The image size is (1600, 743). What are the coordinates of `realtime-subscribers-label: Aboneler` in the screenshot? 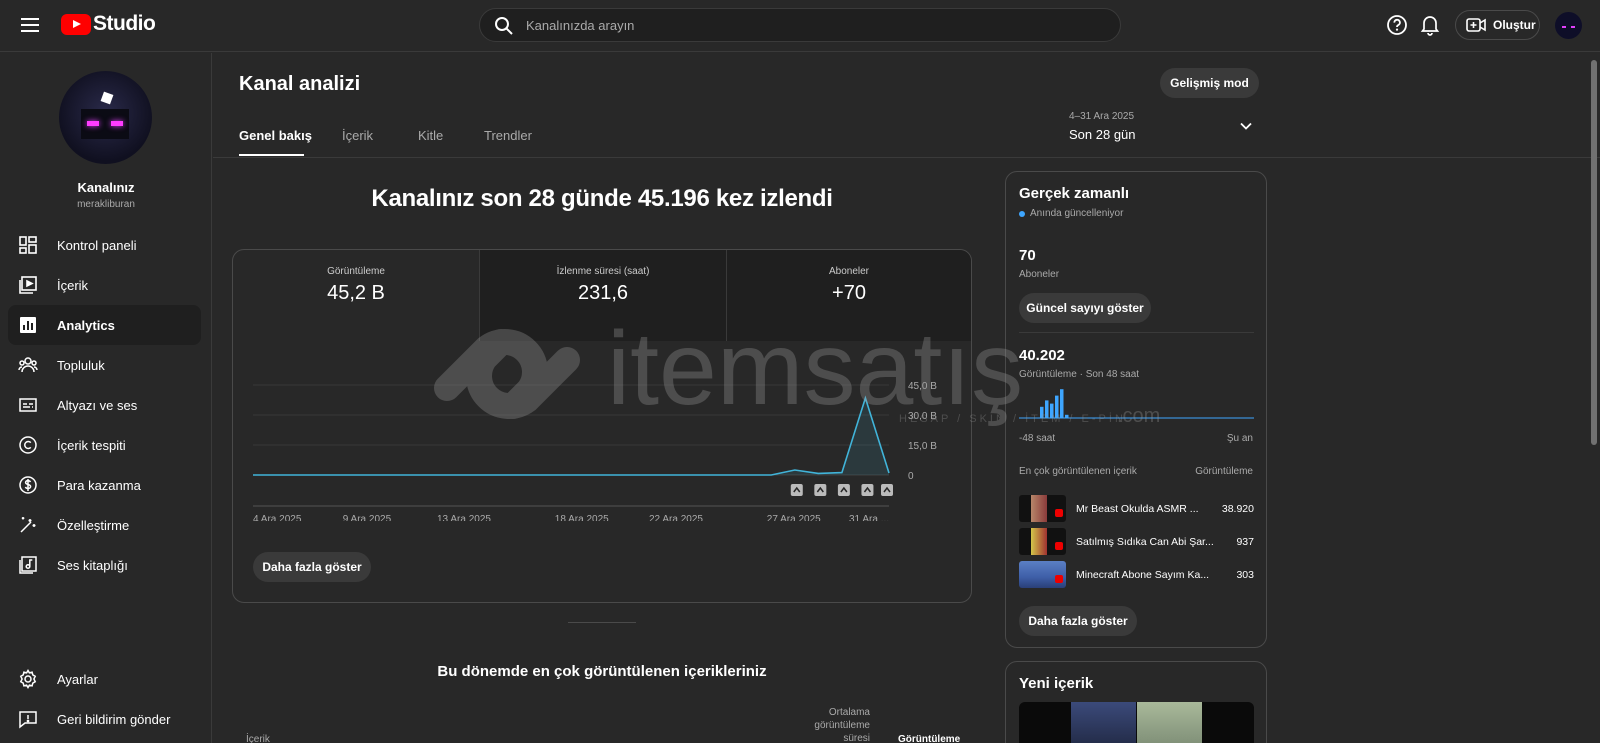 It's located at (1039, 274).